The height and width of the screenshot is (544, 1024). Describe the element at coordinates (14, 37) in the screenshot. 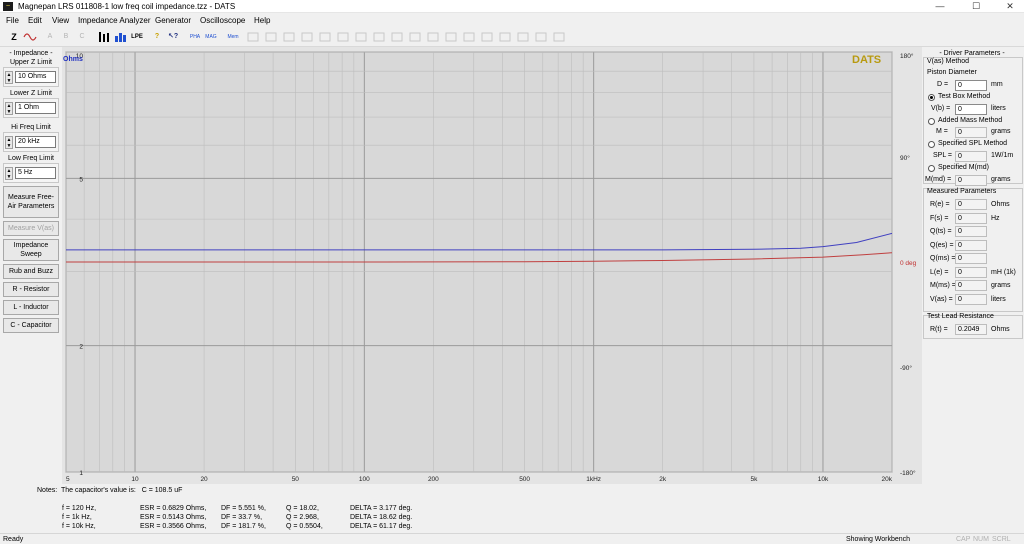

I see `impedance-mode-button: Z` at that location.